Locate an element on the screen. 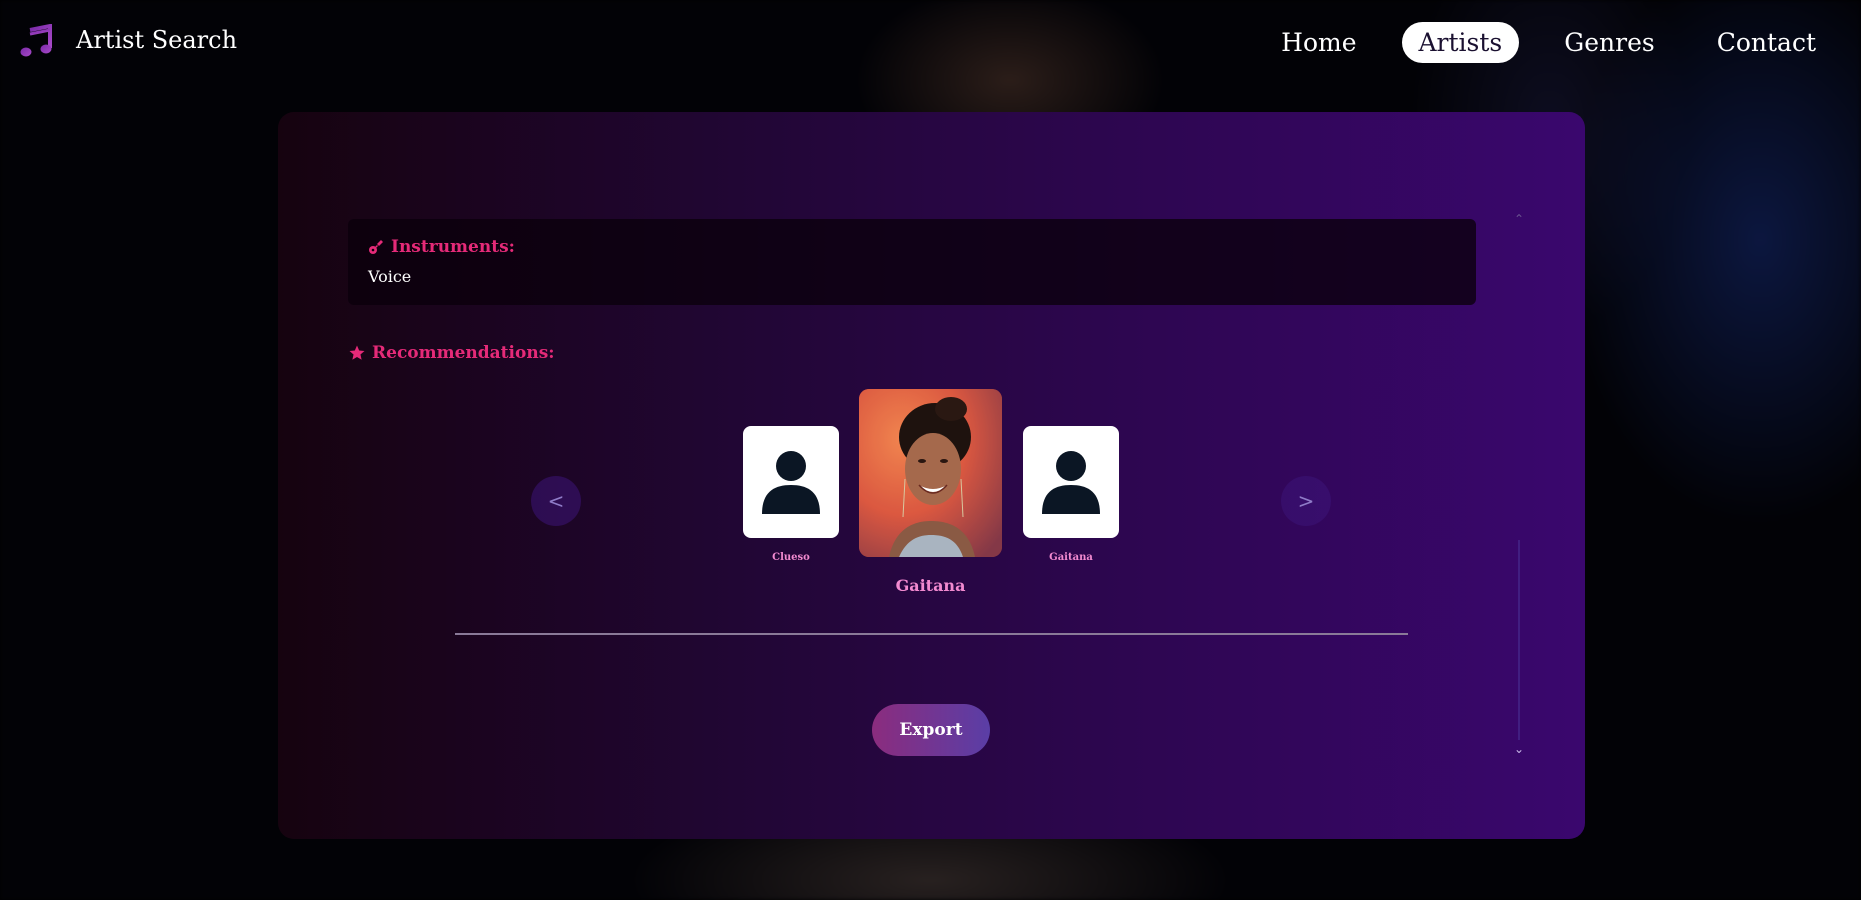  app-title: Artist Search is located at coordinates (156, 40).